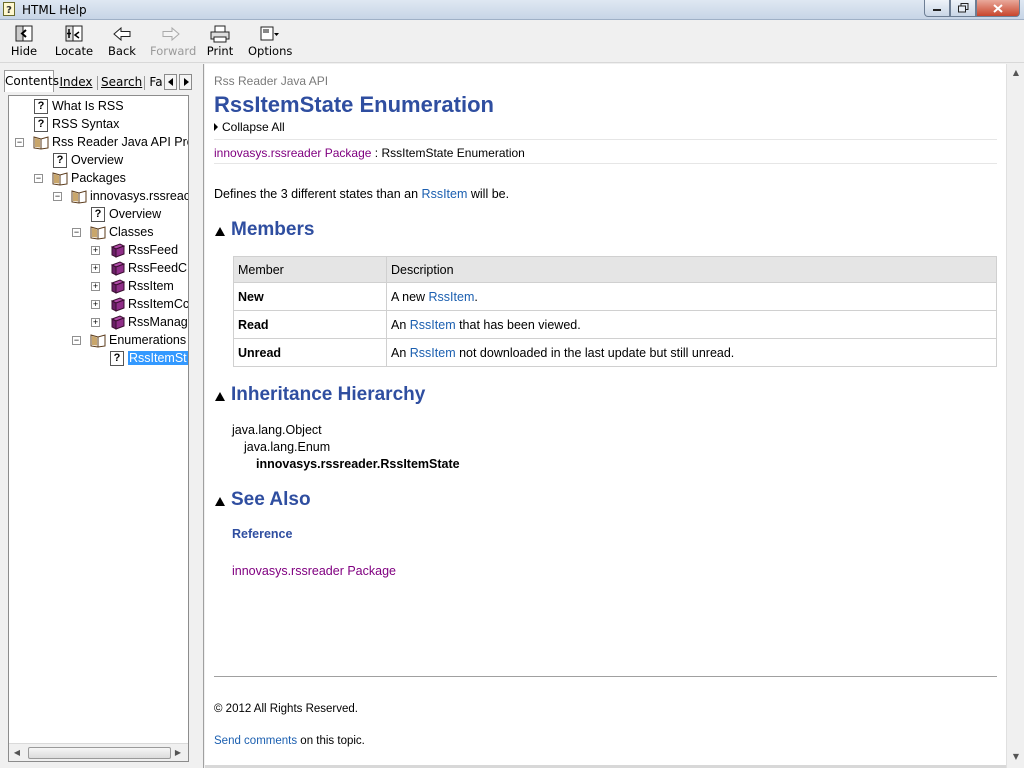 The image size is (1024, 768). Describe the element at coordinates (216, 127) in the screenshot. I see `expand-arrow-icon` at that location.